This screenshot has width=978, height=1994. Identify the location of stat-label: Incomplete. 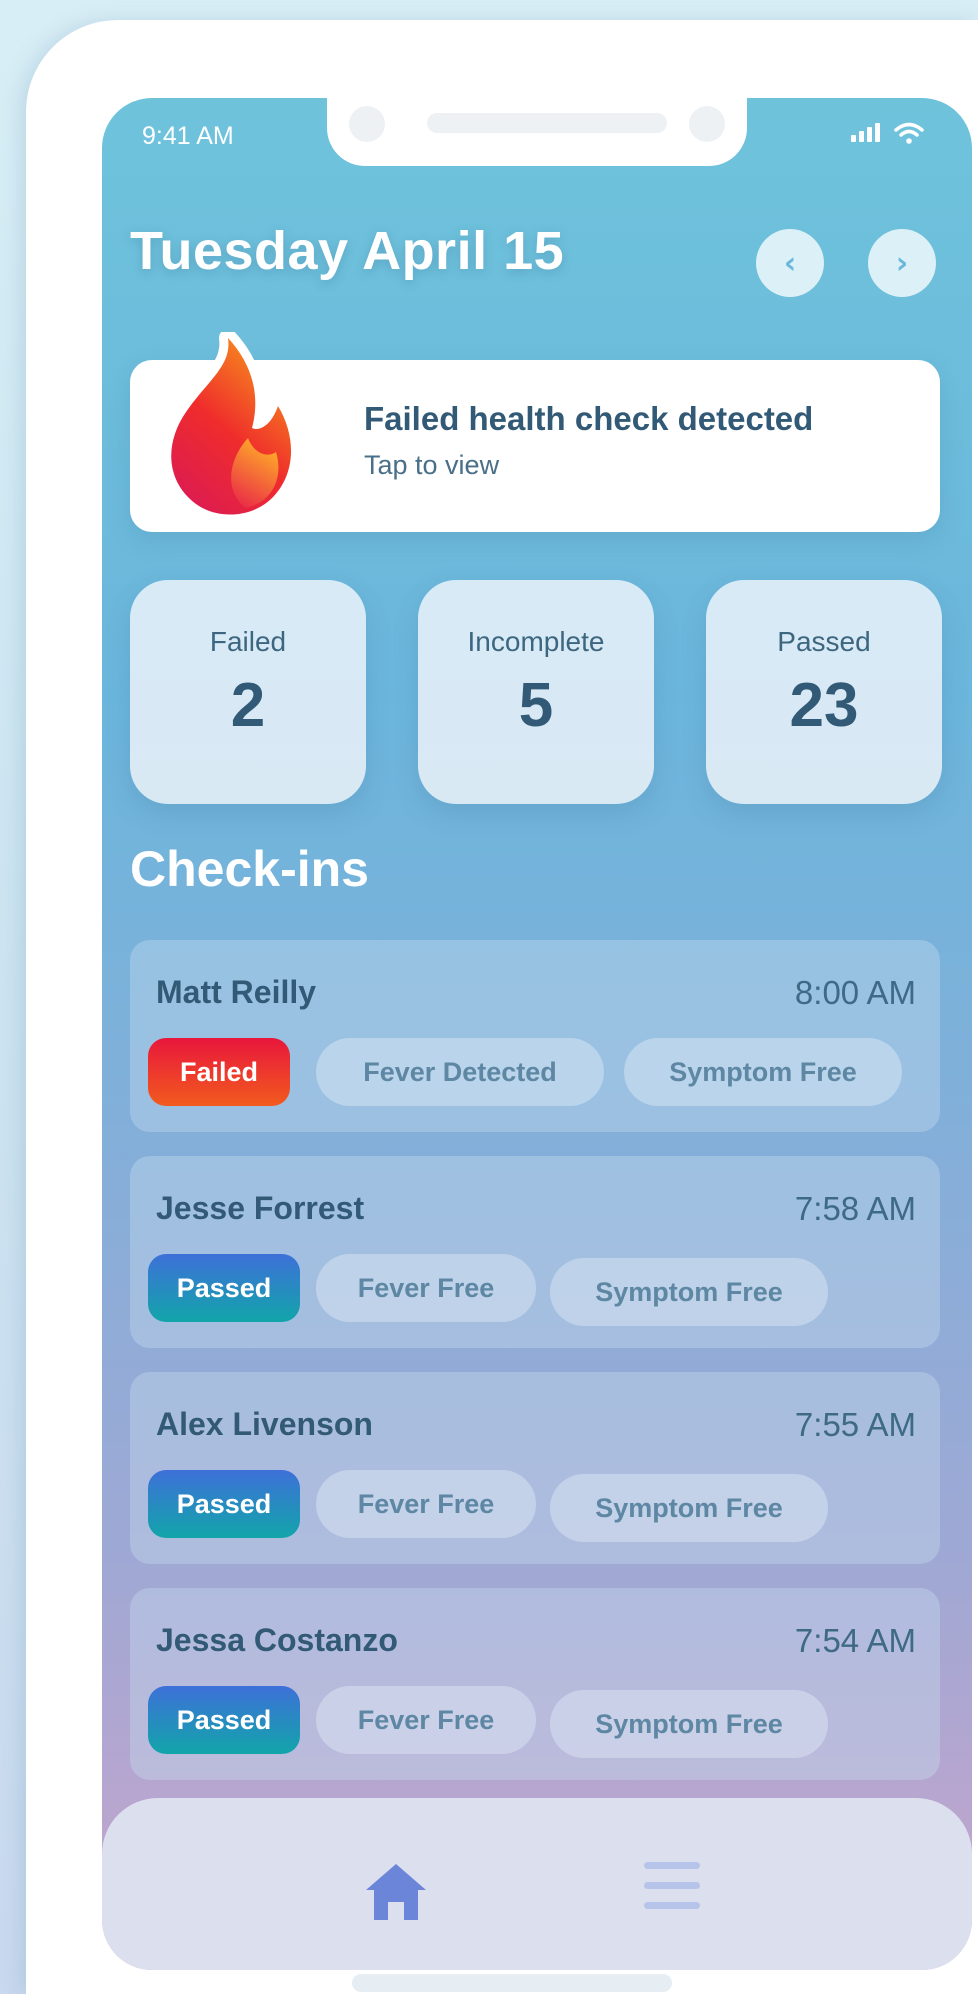
(536, 641).